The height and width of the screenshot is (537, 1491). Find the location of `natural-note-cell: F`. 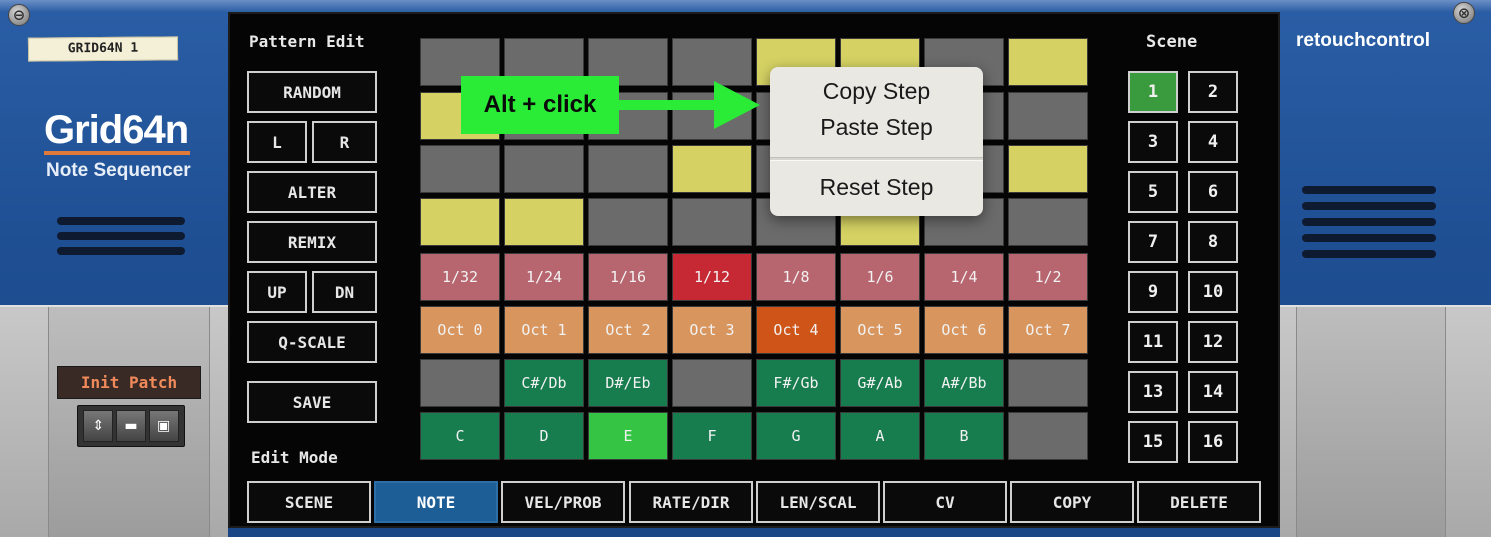

natural-note-cell: F is located at coordinates (712, 436).